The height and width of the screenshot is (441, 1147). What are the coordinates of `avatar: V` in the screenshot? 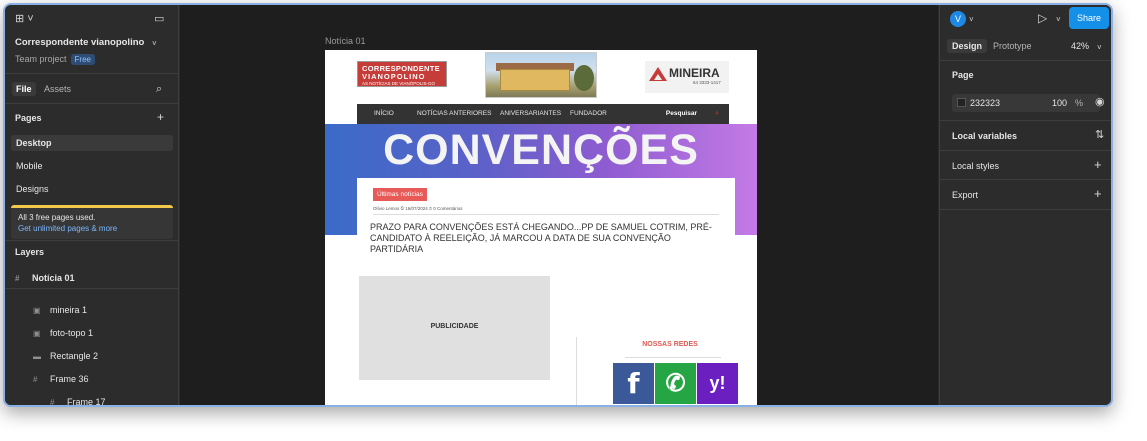 It's located at (958, 19).